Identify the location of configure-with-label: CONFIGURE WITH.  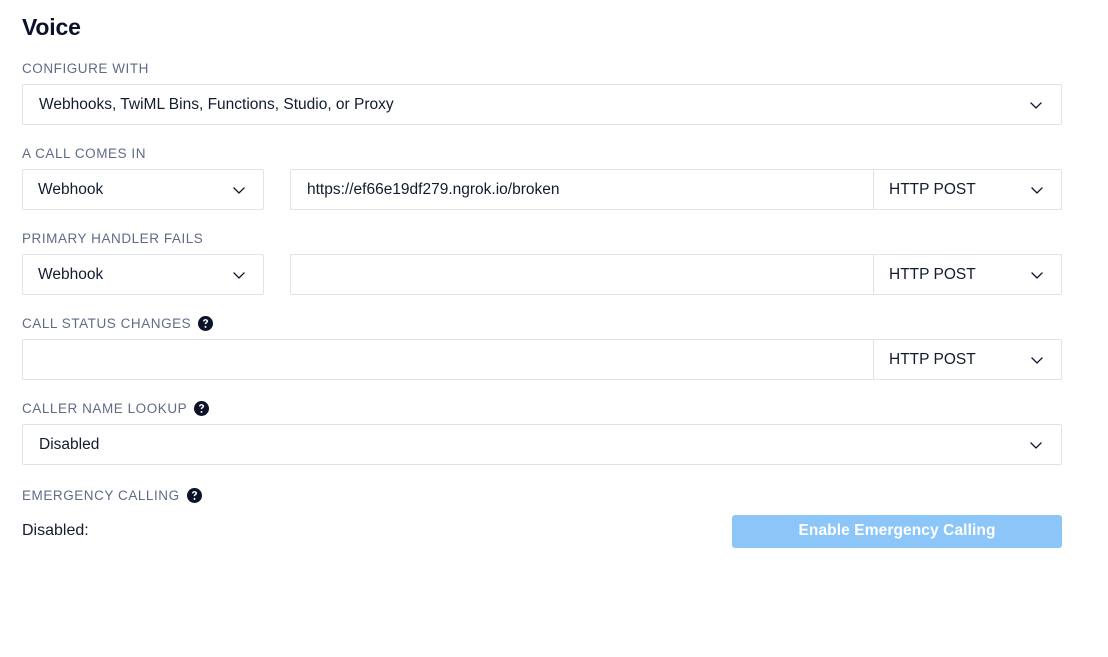
(542, 68).